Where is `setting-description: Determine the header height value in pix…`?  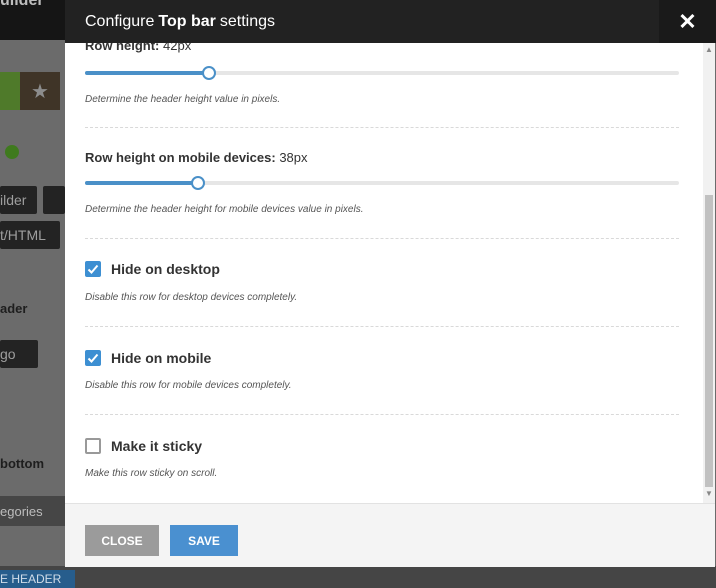 setting-description: Determine the header height value in pix… is located at coordinates (183, 99).